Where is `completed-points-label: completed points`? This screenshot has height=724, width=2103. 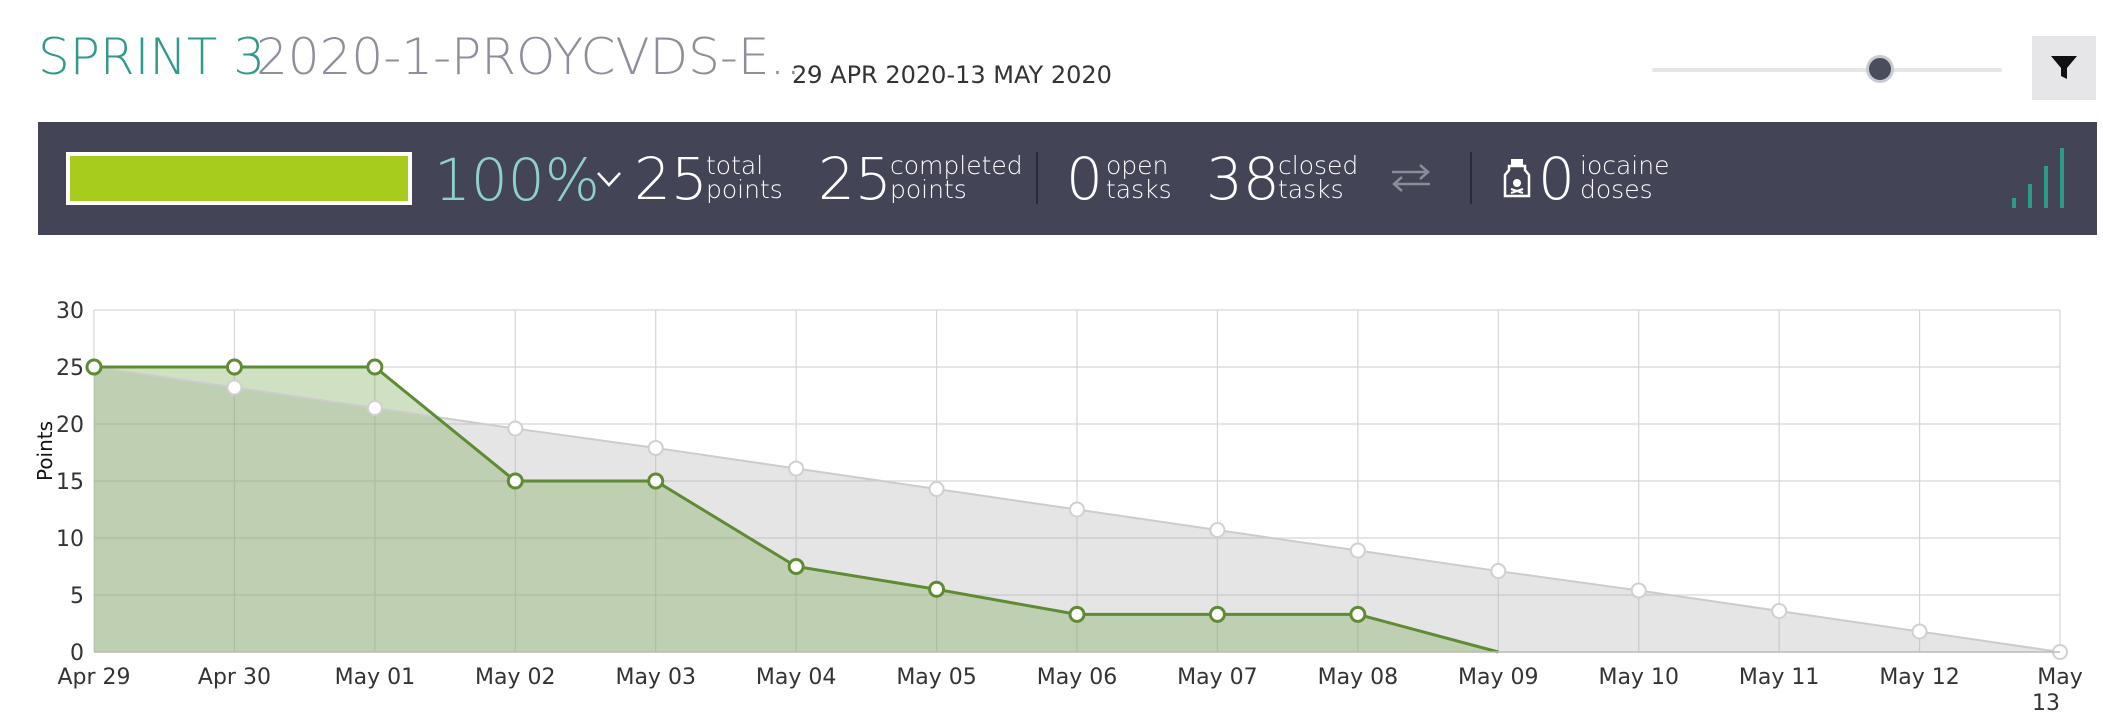 completed-points-label: completed points is located at coordinates (956, 178).